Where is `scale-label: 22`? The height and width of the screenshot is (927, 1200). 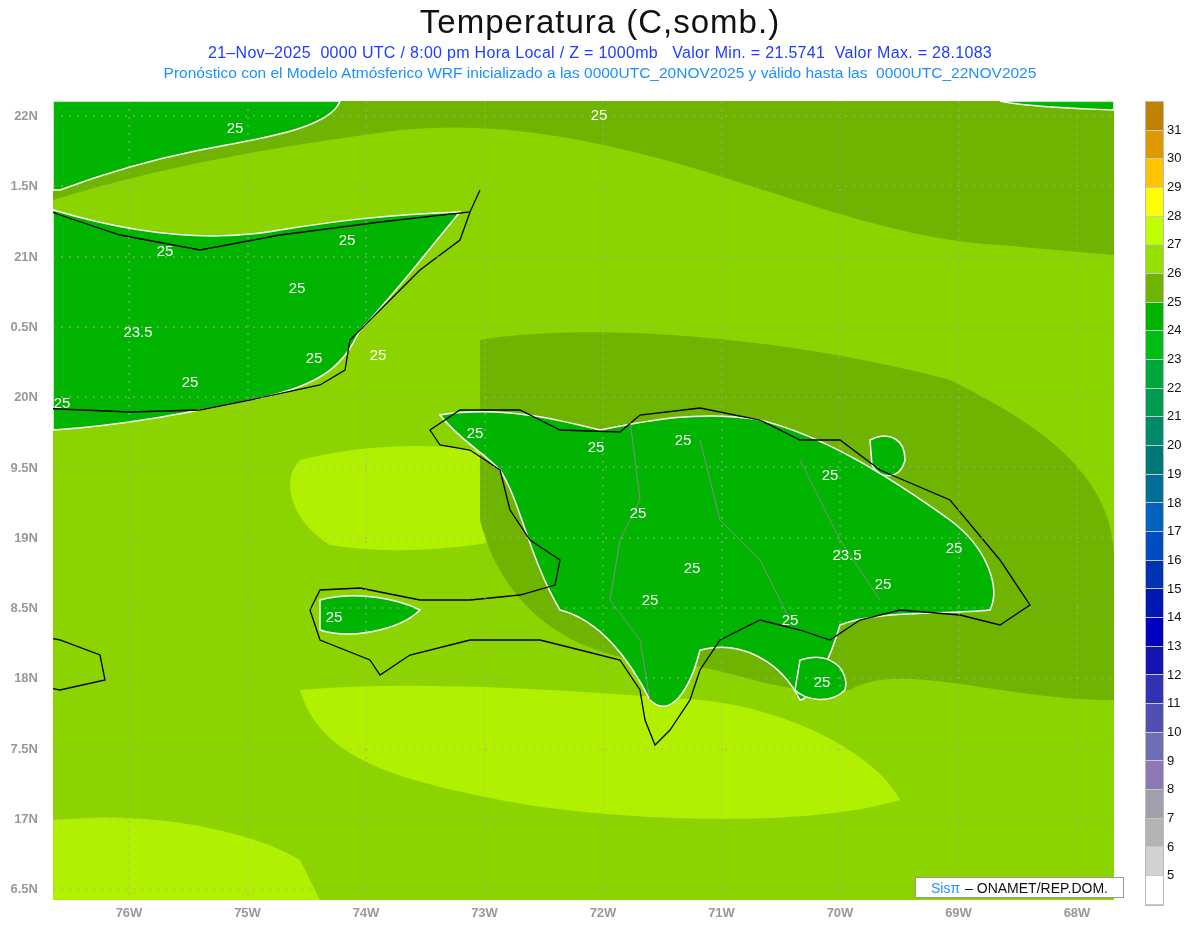
scale-label: 22 is located at coordinates (1174, 387).